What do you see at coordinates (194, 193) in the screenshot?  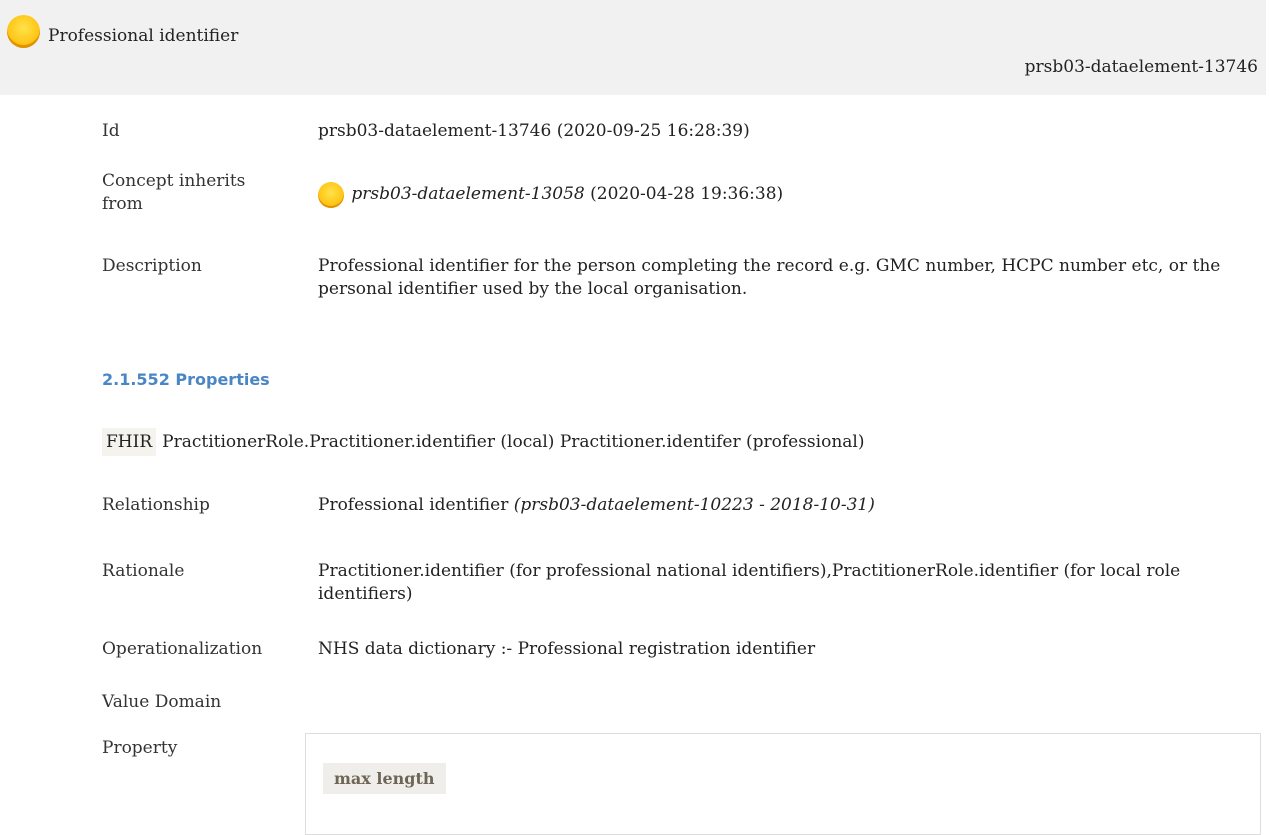 I see `inherits-label: Concept inherits from` at bounding box center [194, 193].